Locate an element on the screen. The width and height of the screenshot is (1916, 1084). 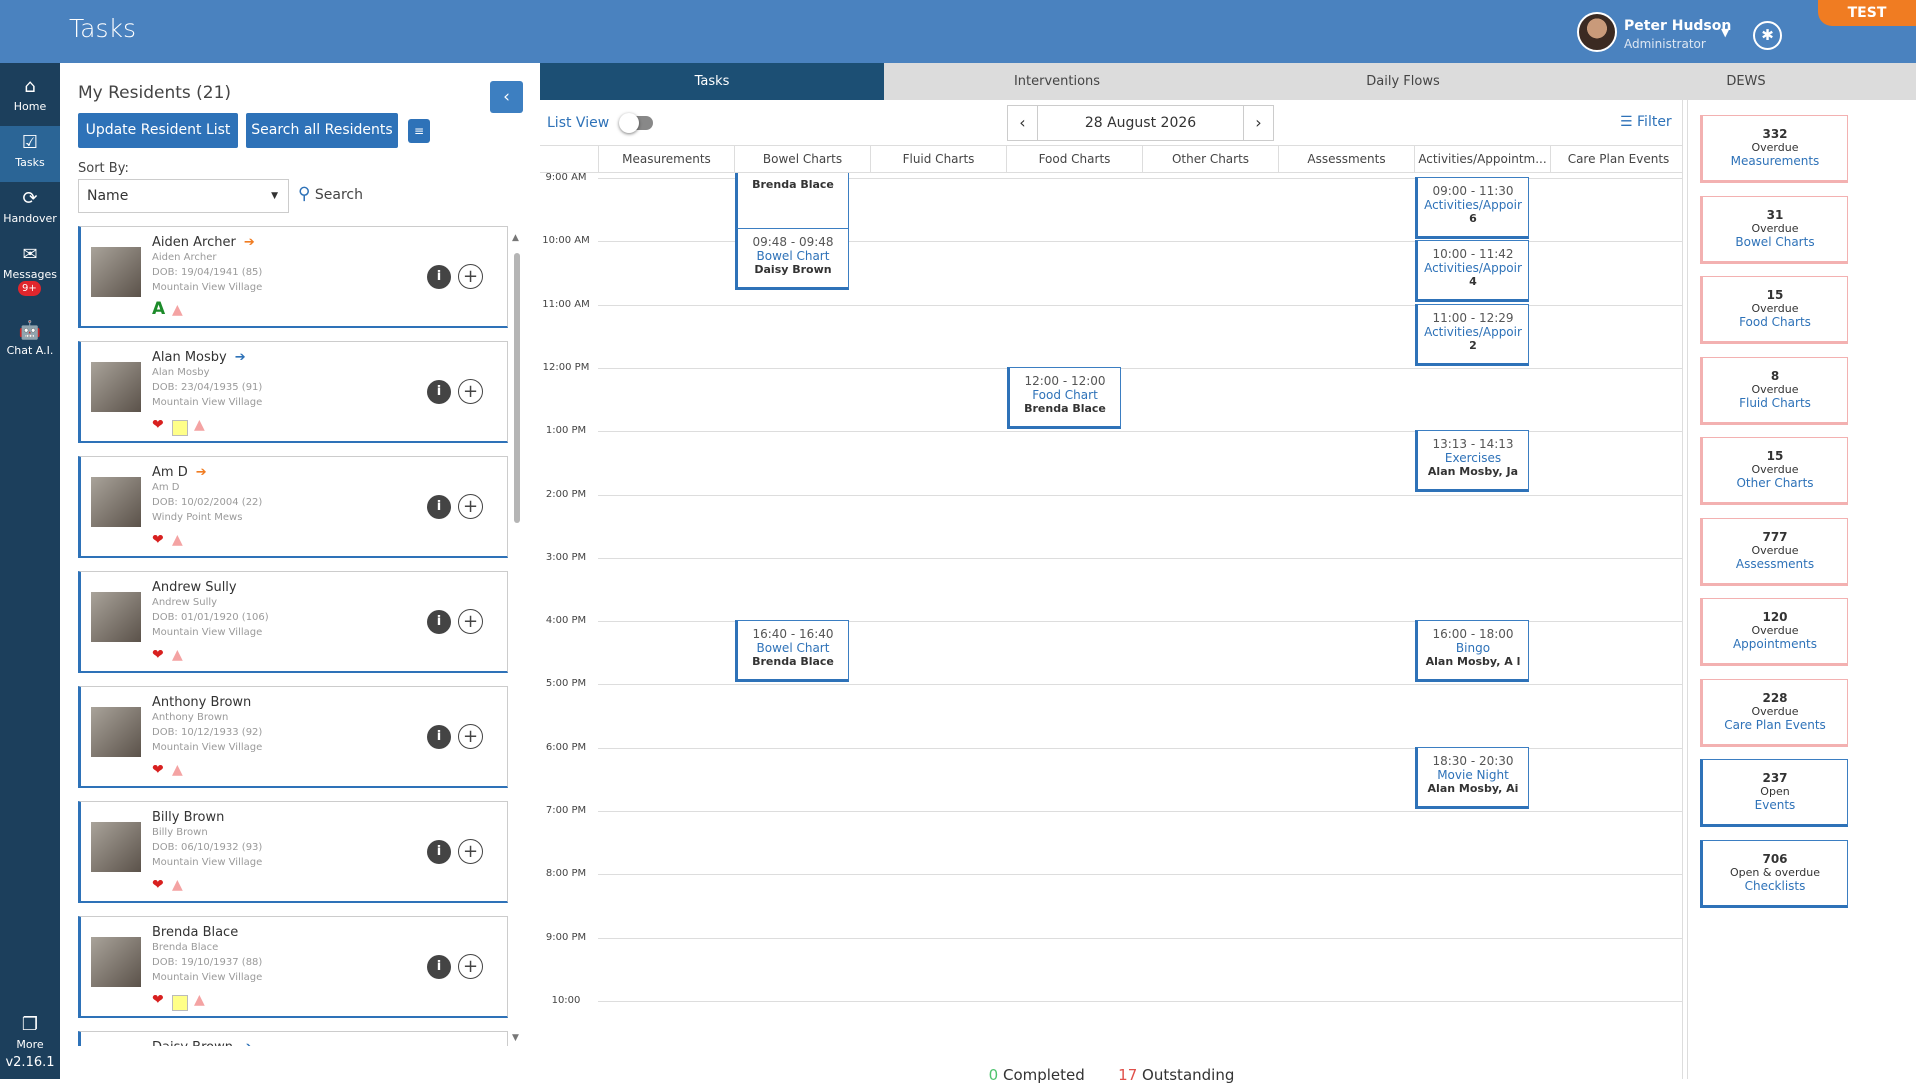
update-resident-list-button: Update Resident List is located at coordinates (158, 130).